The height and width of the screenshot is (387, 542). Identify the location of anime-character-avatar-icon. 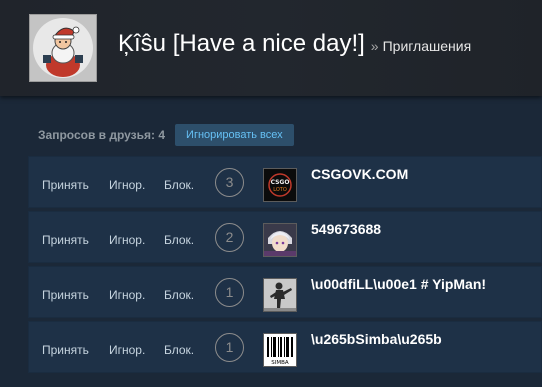
(280, 240).